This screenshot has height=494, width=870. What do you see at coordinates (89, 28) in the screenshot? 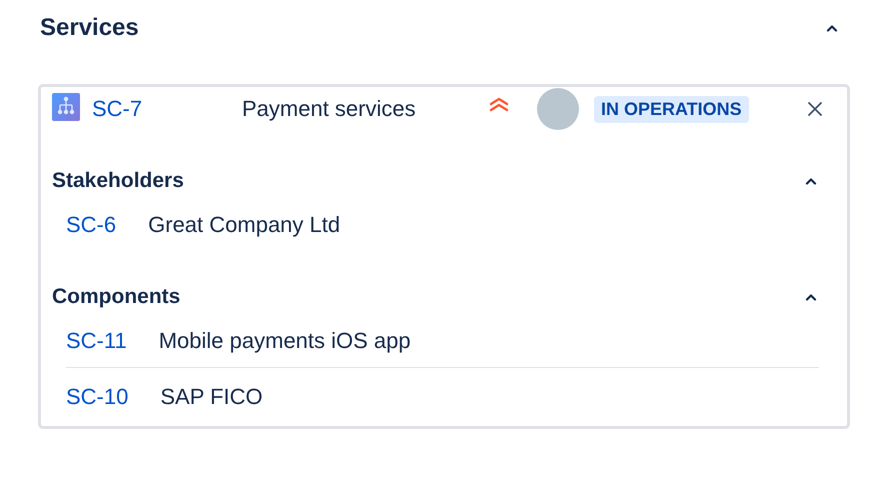
I see `section-title: Services` at bounding box center [89, 28].